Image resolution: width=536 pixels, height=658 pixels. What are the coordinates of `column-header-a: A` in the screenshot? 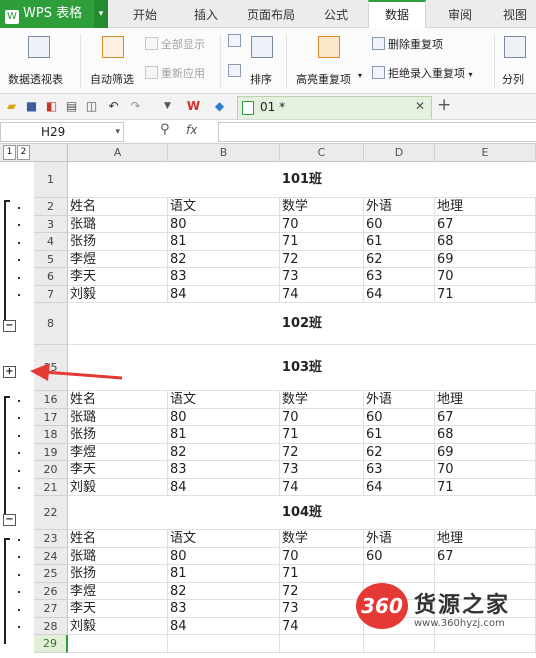 It's located at (118, 153).